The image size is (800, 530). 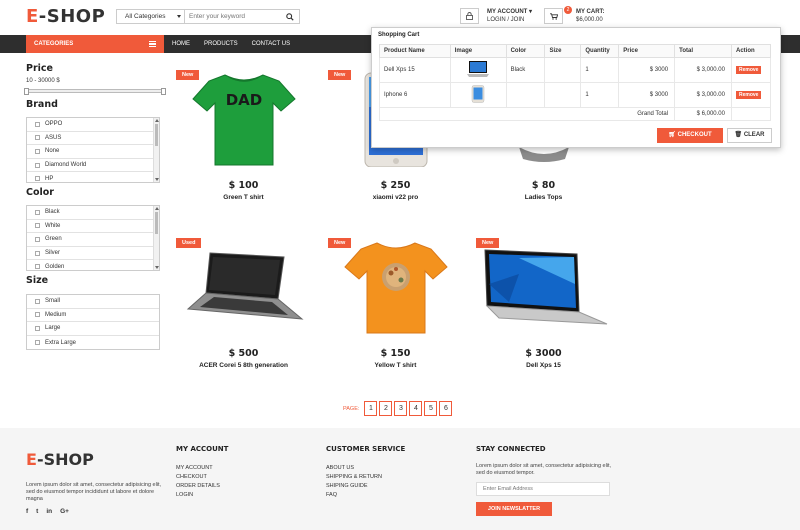 I want to click on cart-icon, so click(x=553, y=16).